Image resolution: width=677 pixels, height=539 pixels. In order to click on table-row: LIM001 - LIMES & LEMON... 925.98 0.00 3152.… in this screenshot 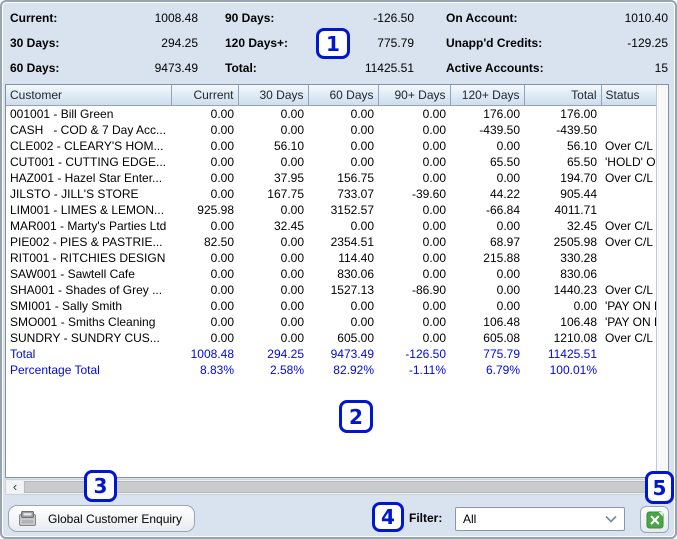, I will do `click(331, 210)`.